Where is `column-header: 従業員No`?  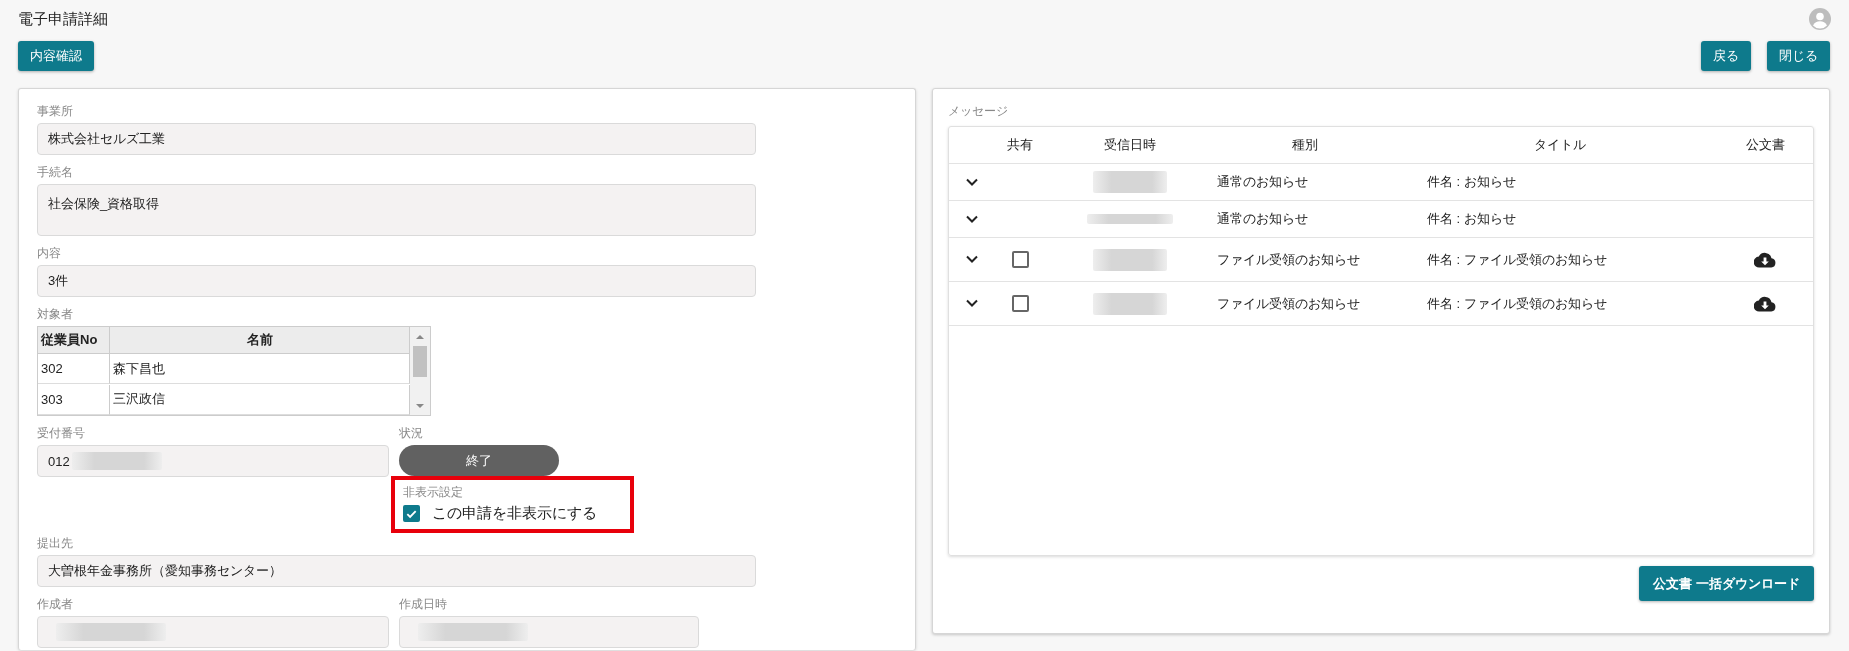 column-header: 従業員No is located at coordinates (74, 340).